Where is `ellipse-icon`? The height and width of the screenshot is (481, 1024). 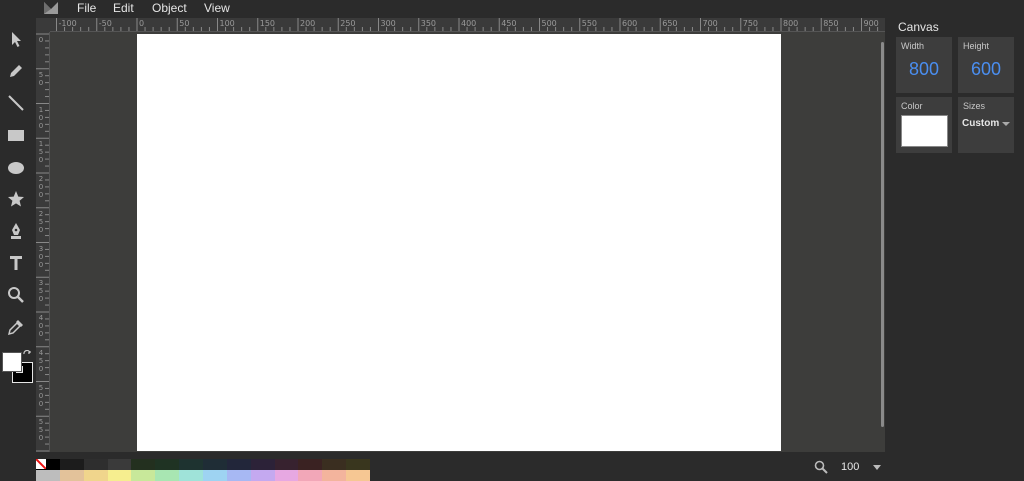
ellipse-icon is located at coordinates (16, 168).